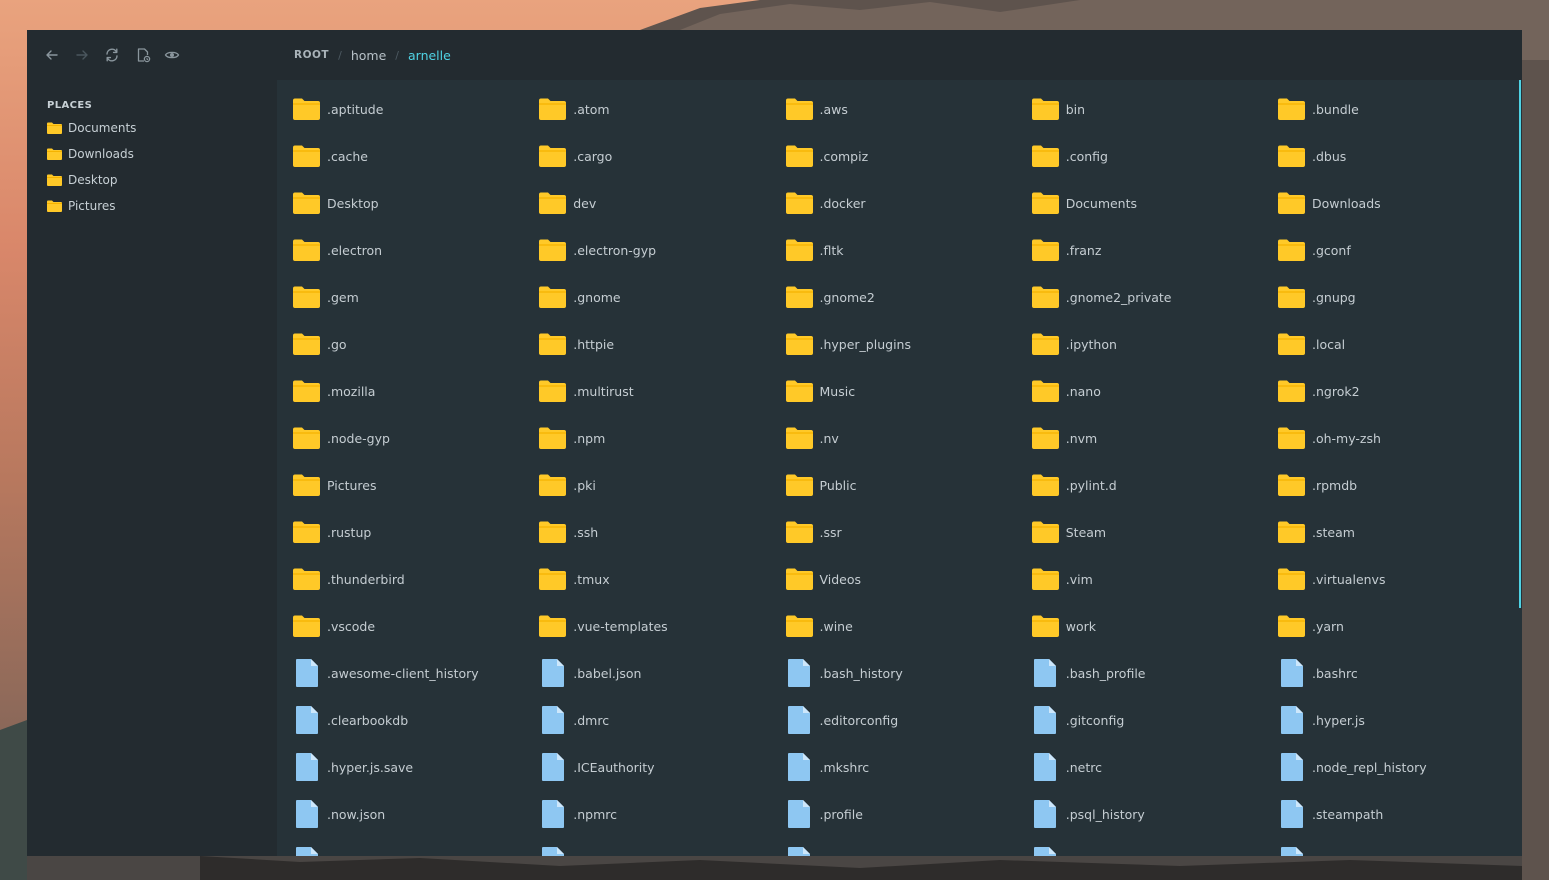  What do you see at coordinates (654, 579) in the screenshot?
I see `folder-item: .tmux` at bounding box center [654, 579].